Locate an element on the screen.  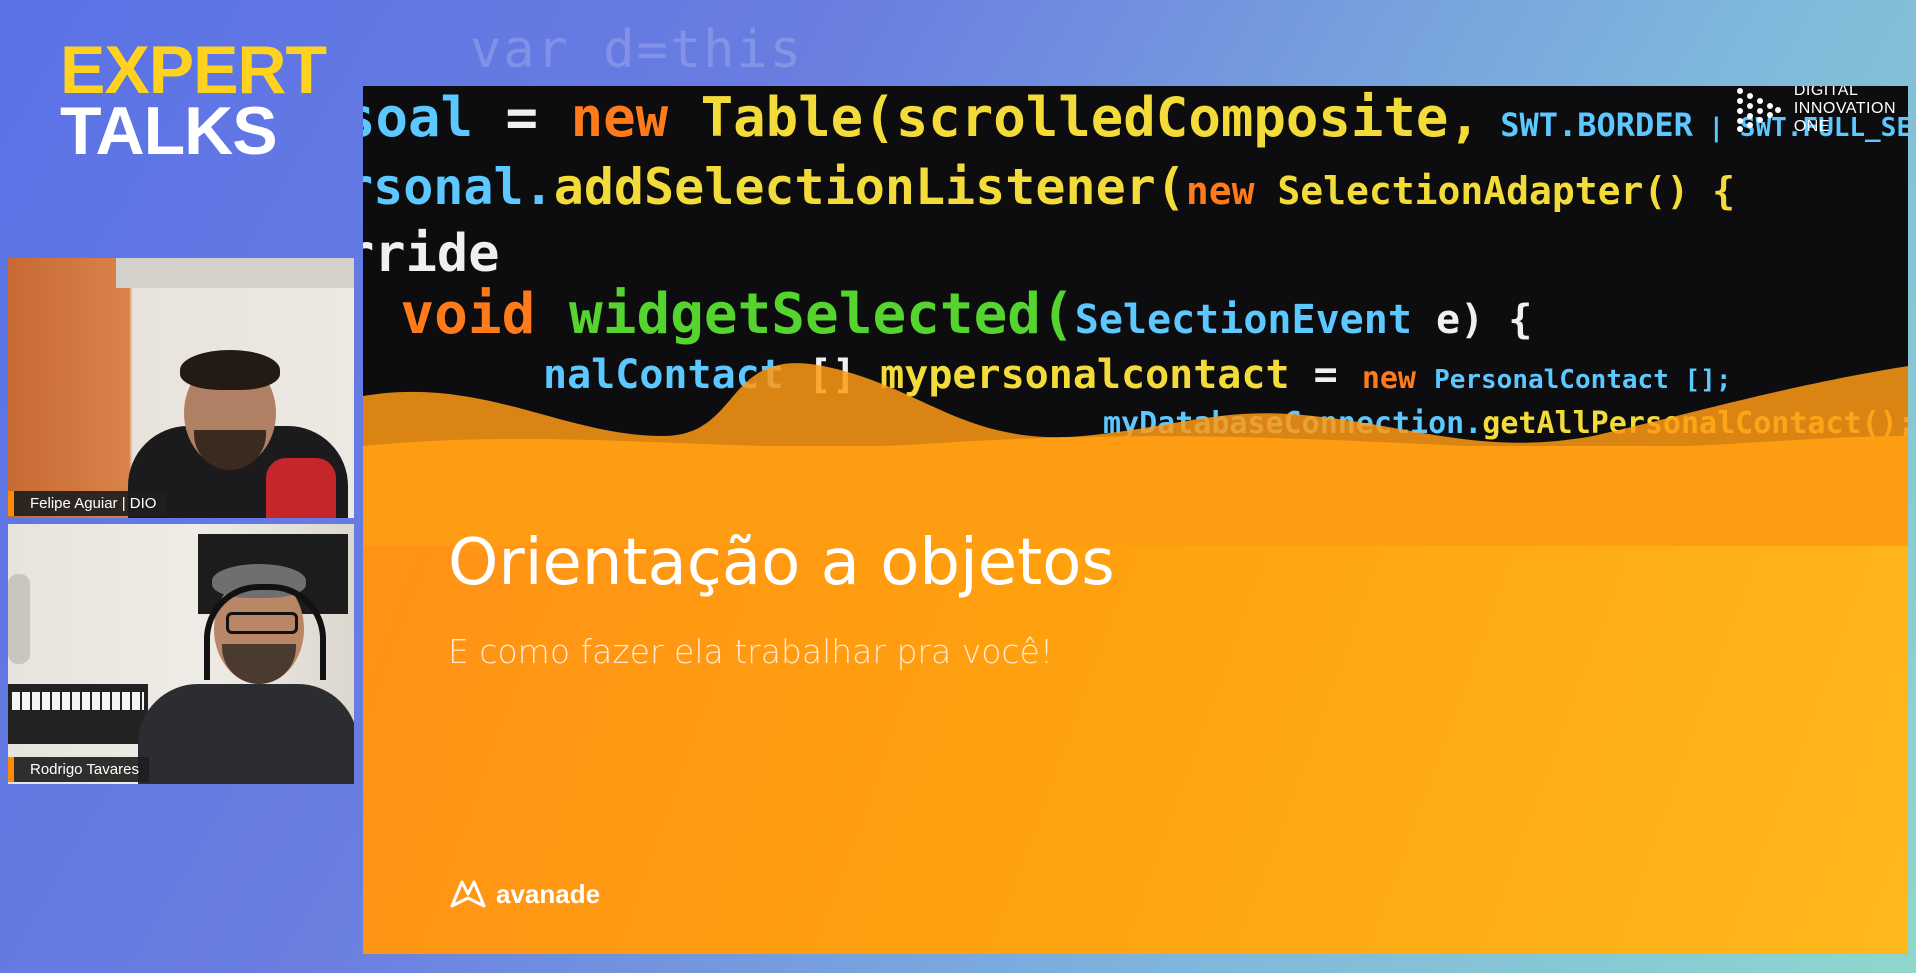
participant-name-tag: Felipe Aguiar | DIO is located at coordinates (87, 503).